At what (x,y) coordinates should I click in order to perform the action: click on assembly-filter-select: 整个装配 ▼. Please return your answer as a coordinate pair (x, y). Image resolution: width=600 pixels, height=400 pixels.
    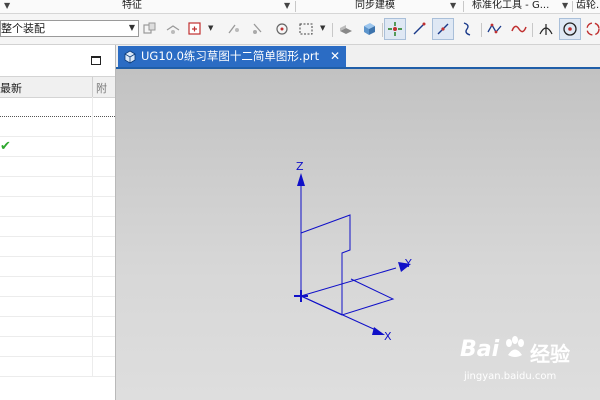
    Looking at the image, I should click on (69, 28).